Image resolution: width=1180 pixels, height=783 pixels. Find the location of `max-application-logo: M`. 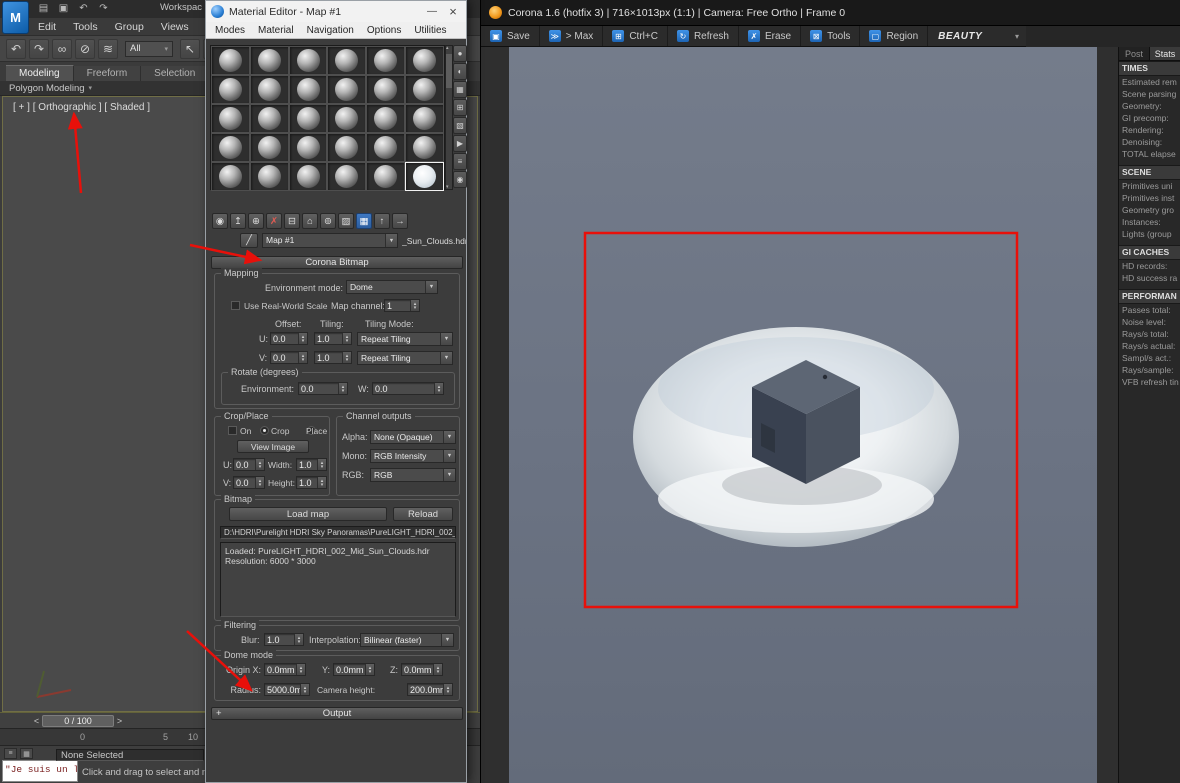

max-application-logo: M is located at coordinates (15, 17).